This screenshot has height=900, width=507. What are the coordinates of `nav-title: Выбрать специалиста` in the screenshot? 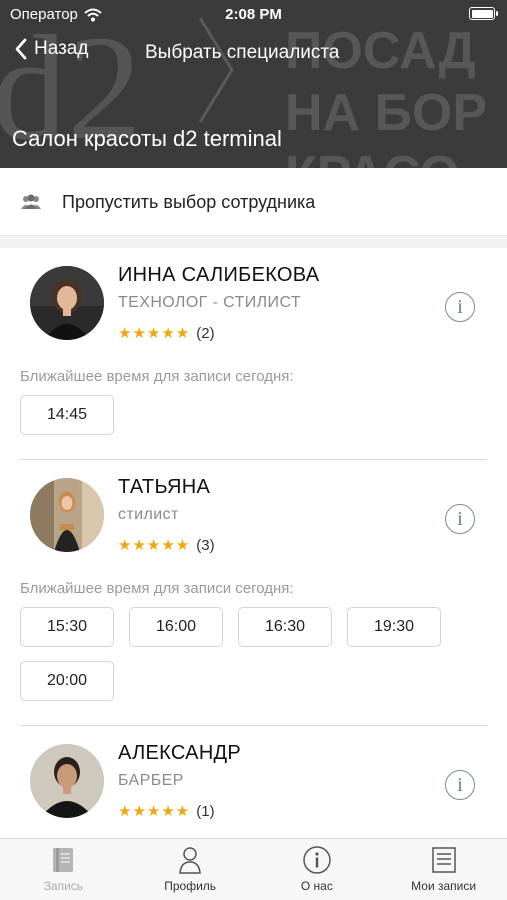 It's located at (242, 52).